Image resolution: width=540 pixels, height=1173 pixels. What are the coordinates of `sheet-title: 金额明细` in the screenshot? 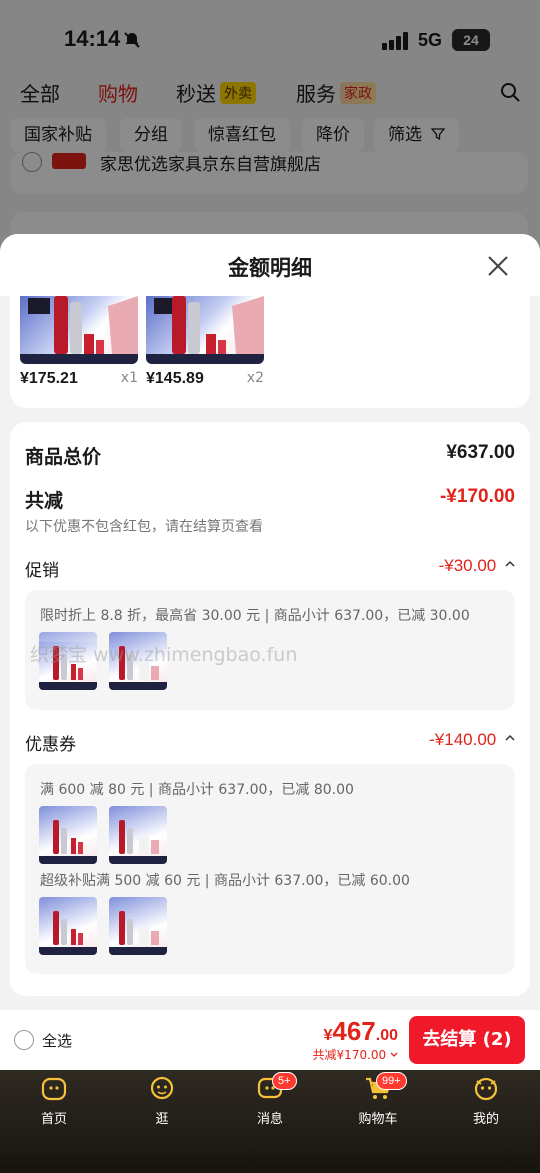 It's located at (270, 268).